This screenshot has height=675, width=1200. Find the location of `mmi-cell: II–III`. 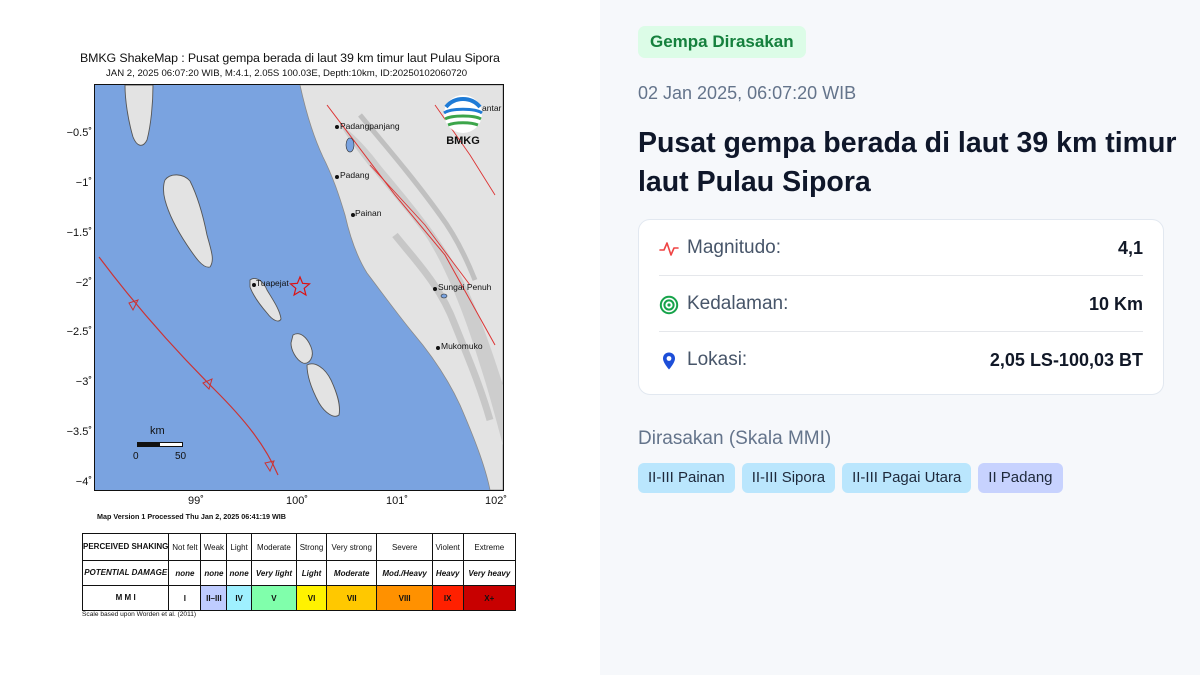

mmi-cell: II–III is located at coordinates (214, 598).